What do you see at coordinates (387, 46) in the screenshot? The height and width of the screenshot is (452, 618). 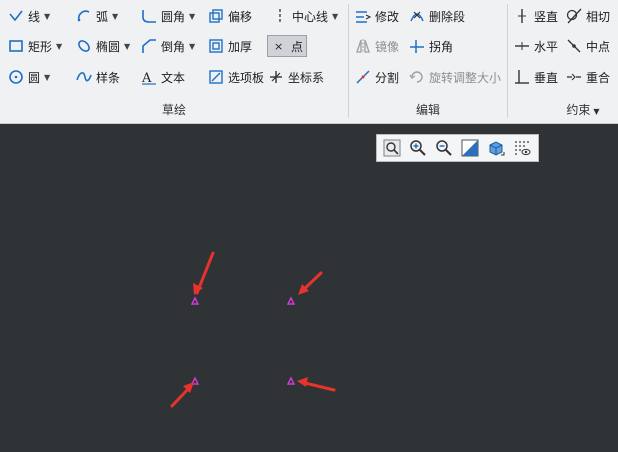 I see `mirror-label: 镜像` at bounding box center [387, 46].